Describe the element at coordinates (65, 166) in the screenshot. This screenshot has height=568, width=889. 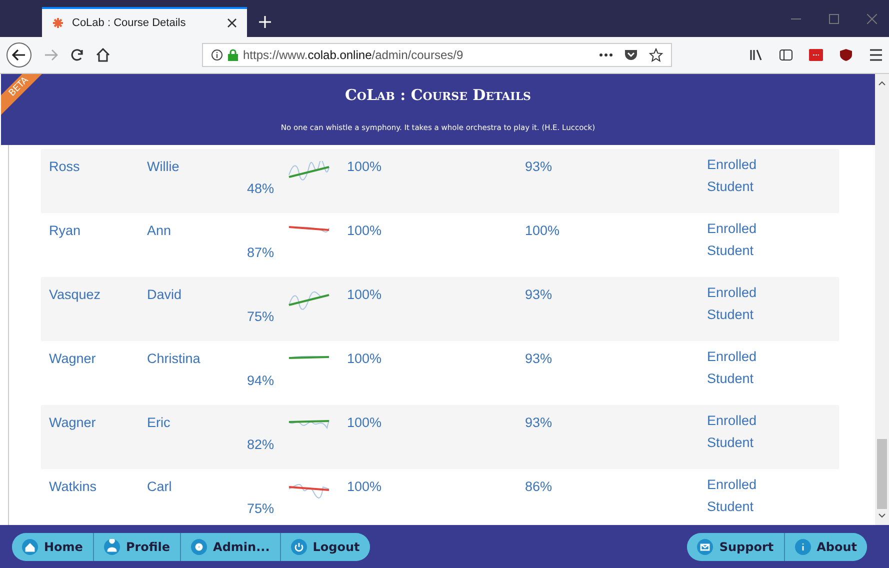
I see `table-cell-text: Ross` at that location.